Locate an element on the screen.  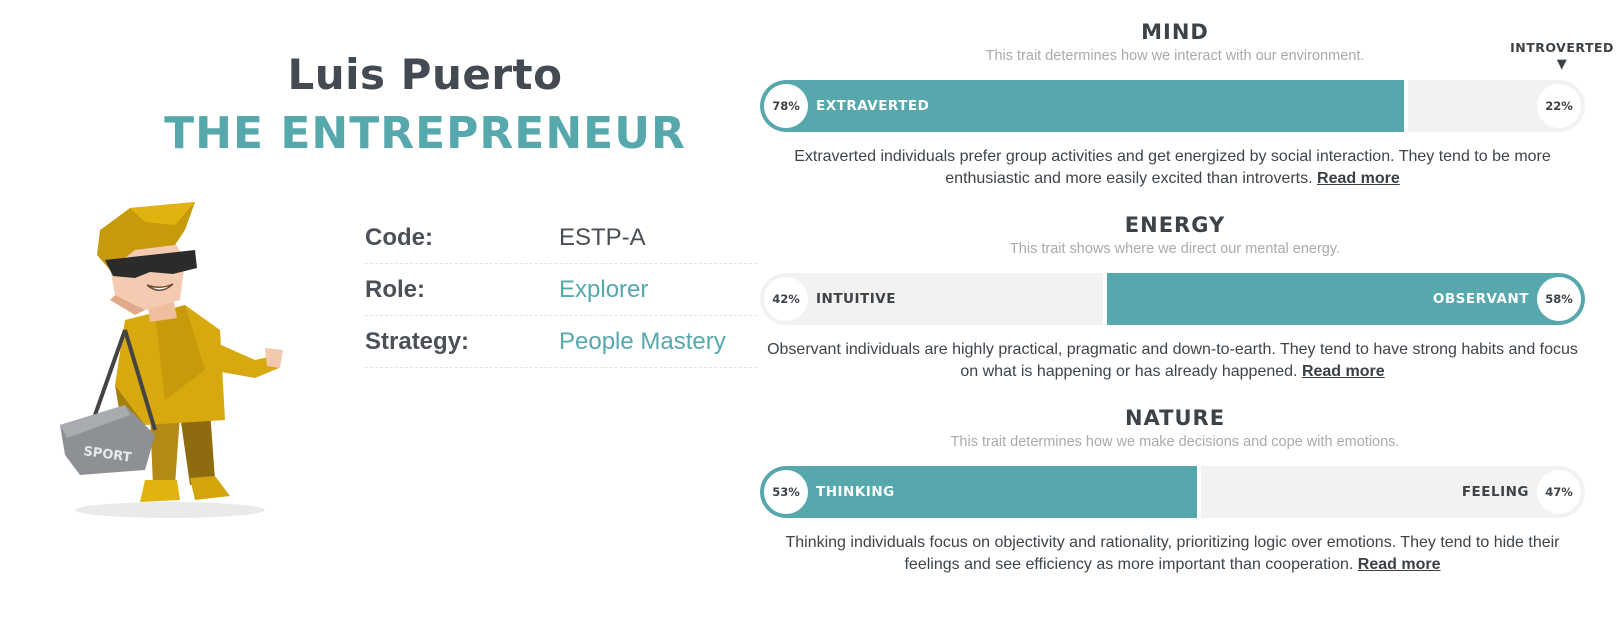
left-percent: 78% is located at coordinates (786, 106).